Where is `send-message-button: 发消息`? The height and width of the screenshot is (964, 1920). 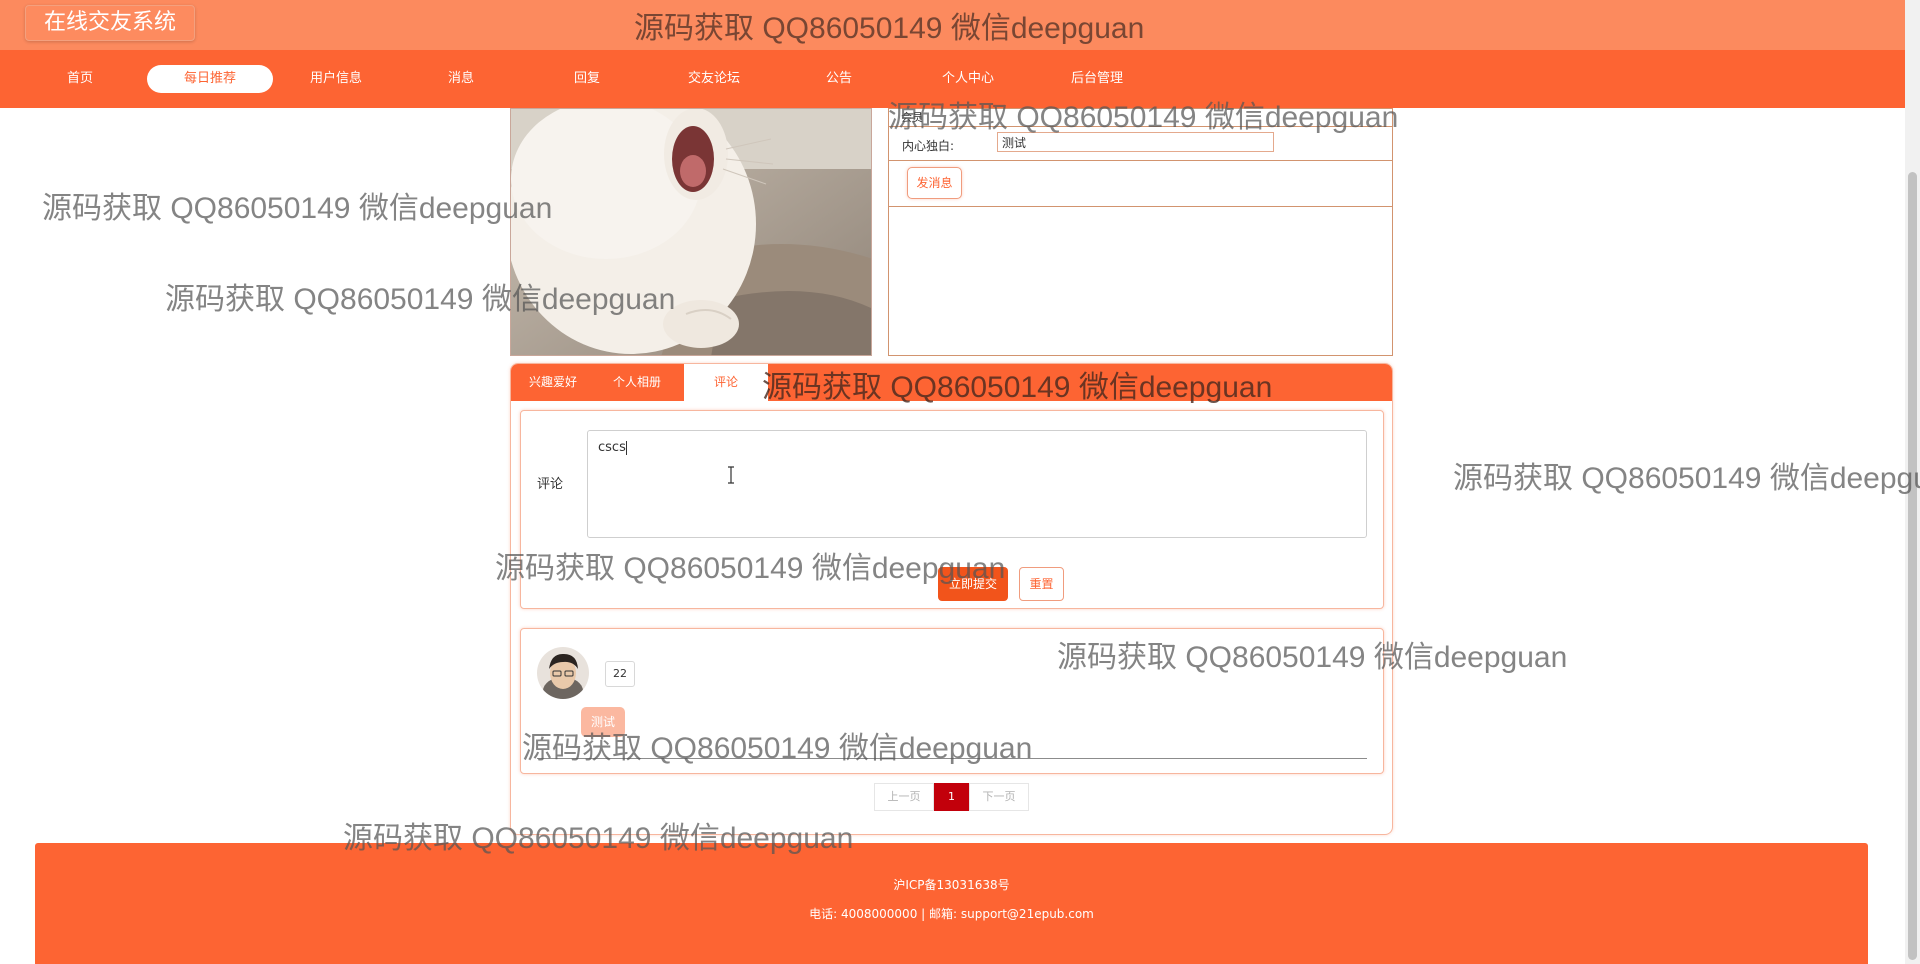
send-message-button: 发消息 is located at coordinates (934, 183).